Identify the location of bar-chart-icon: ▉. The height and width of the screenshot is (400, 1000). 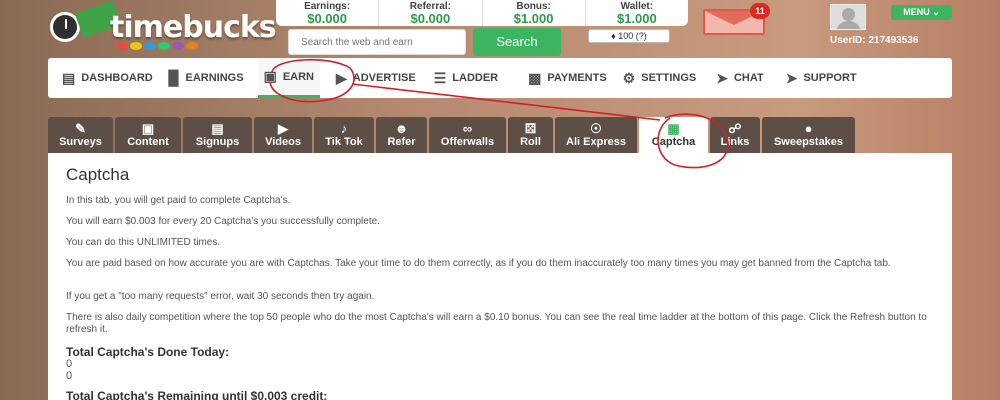
(174, 77).